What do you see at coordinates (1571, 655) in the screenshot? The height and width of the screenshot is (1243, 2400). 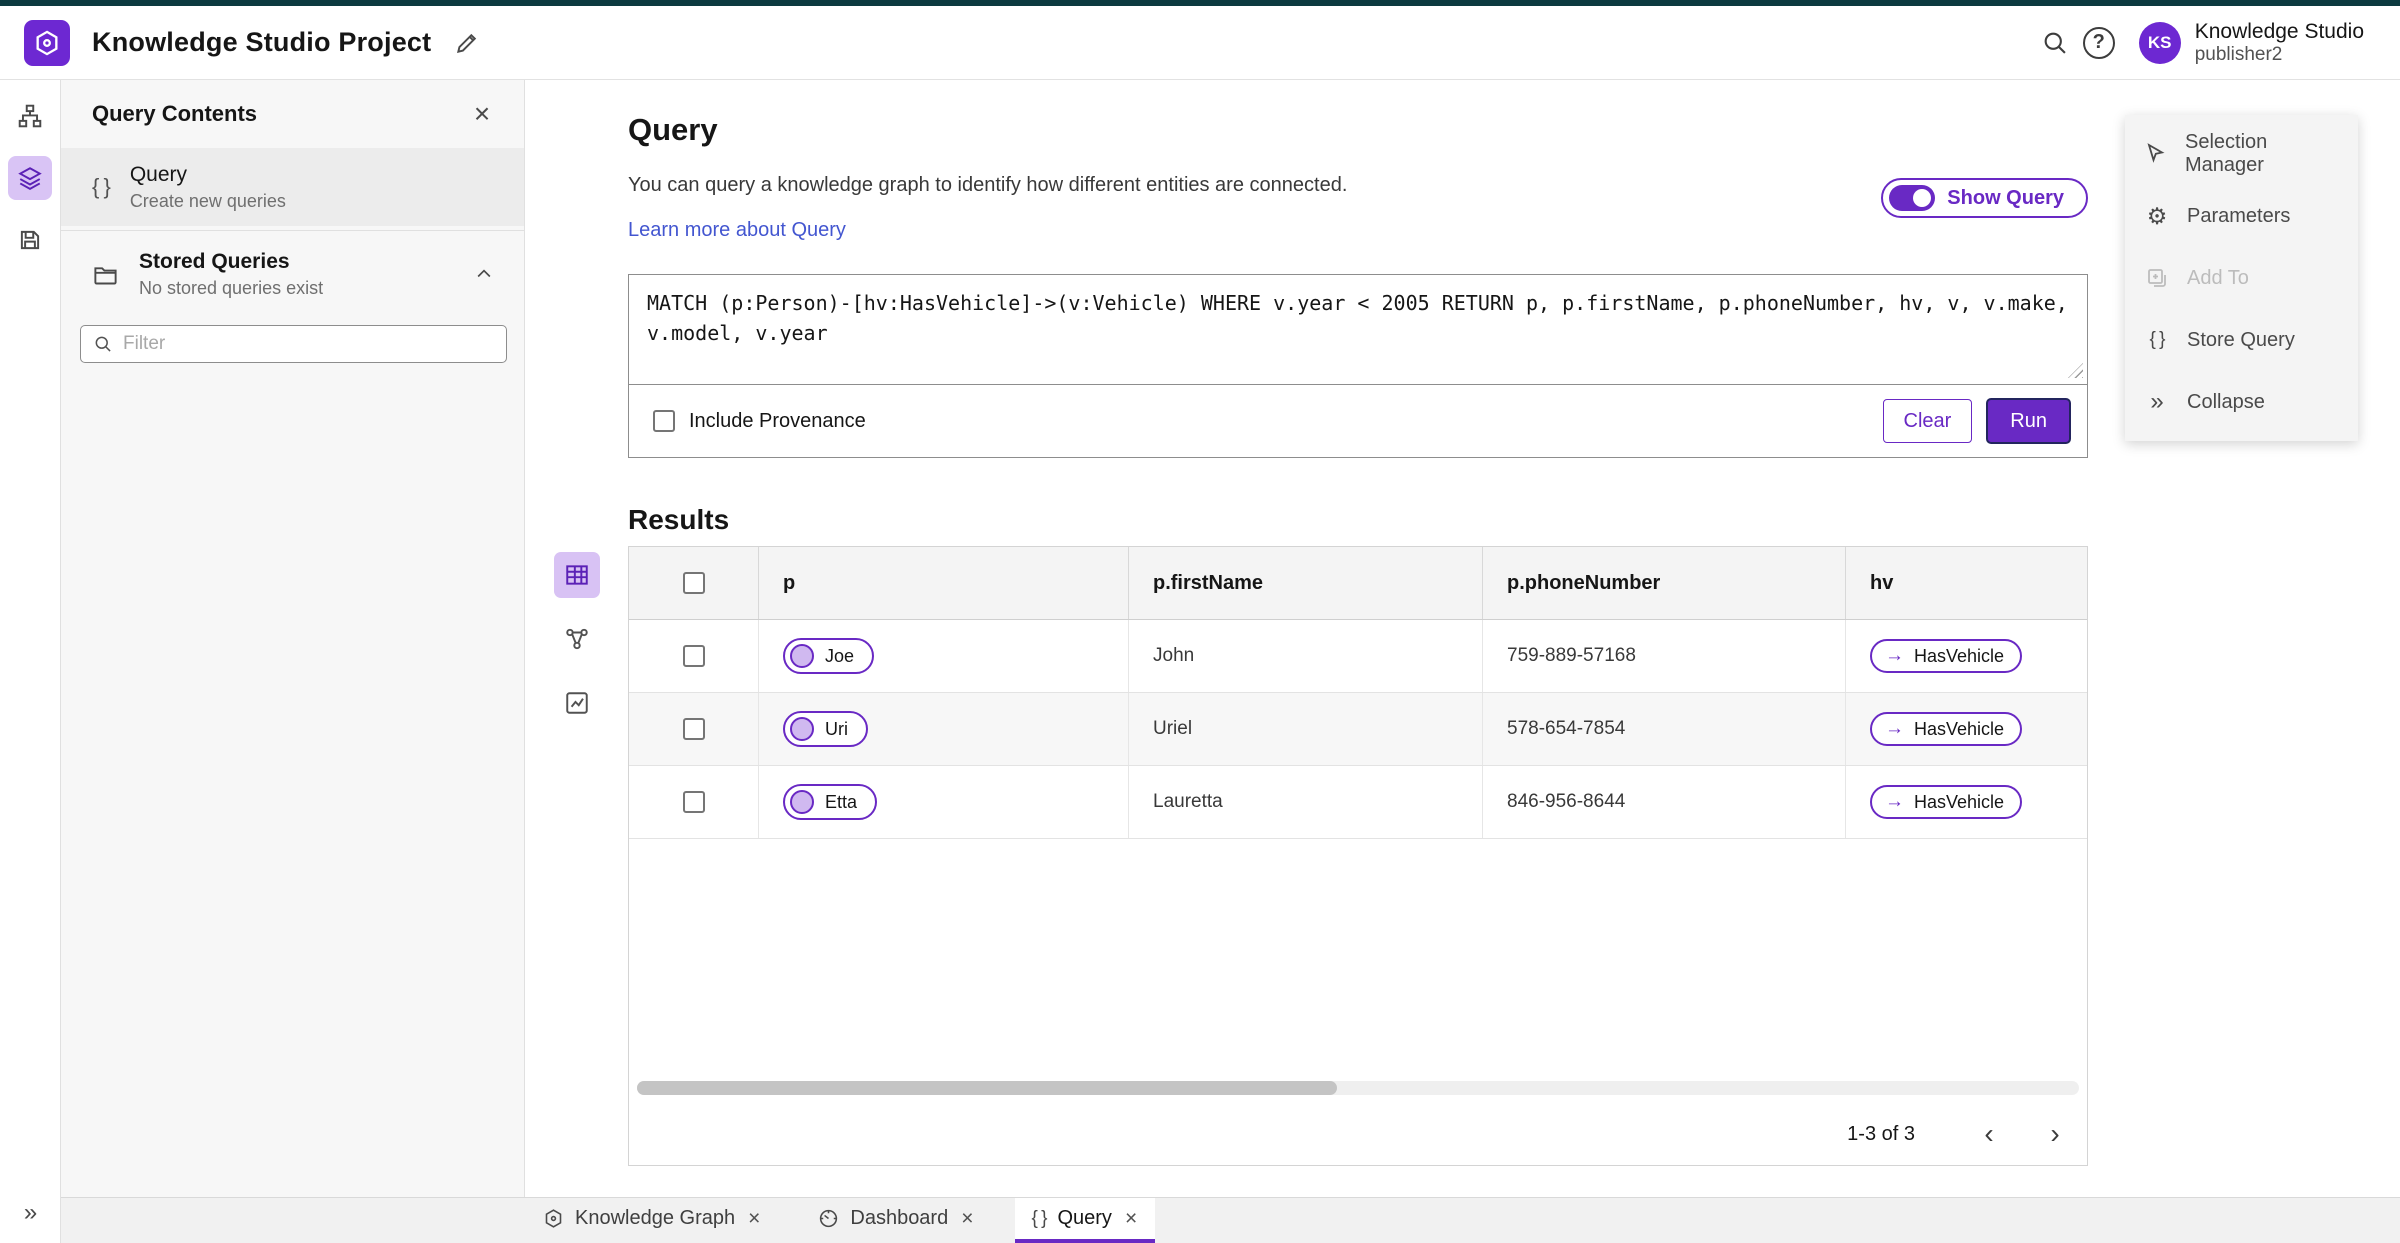 I see `cell-phone: 759-889-57168` at bounding box center [1571, 655].